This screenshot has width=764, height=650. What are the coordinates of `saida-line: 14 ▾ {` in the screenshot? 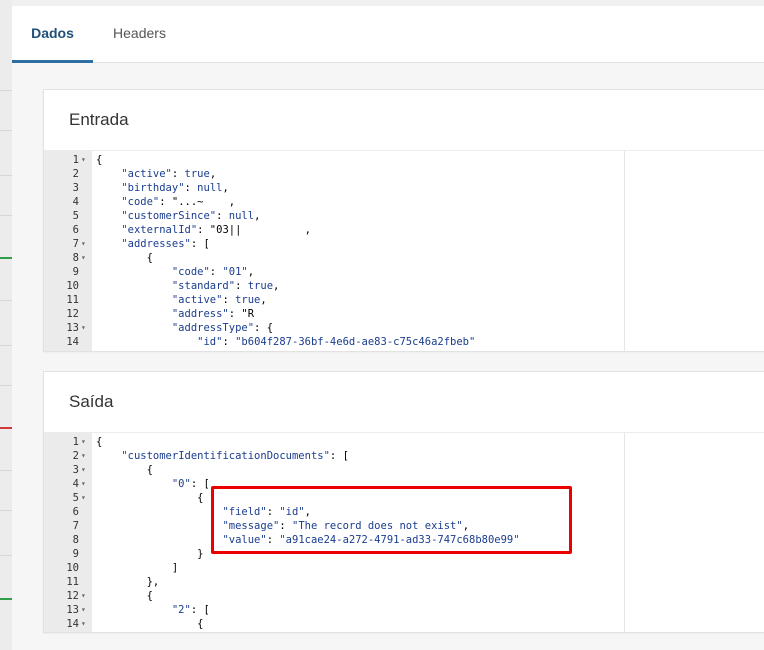 It's located at (404, 624).